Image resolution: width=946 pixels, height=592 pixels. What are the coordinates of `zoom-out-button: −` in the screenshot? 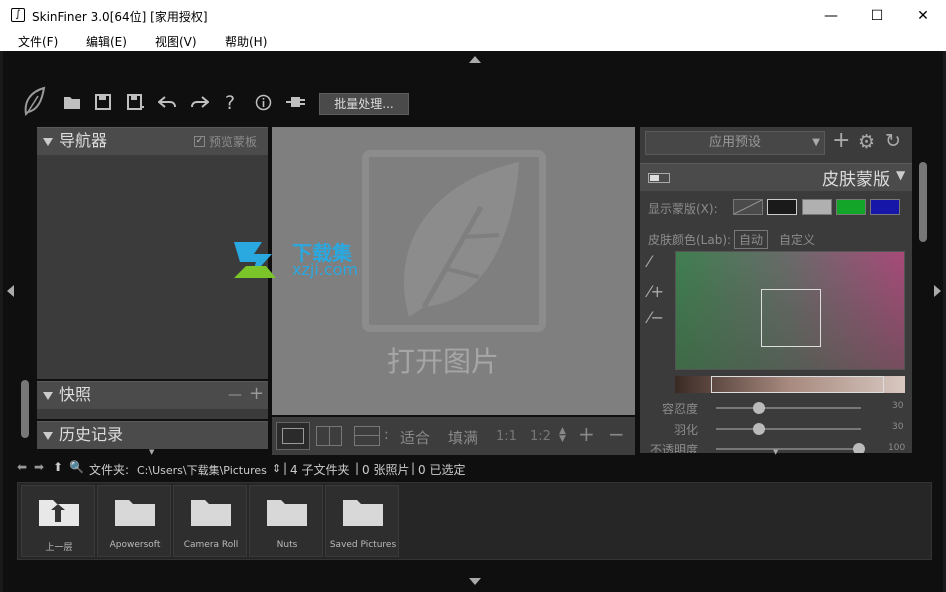 It's located at (616, 434).